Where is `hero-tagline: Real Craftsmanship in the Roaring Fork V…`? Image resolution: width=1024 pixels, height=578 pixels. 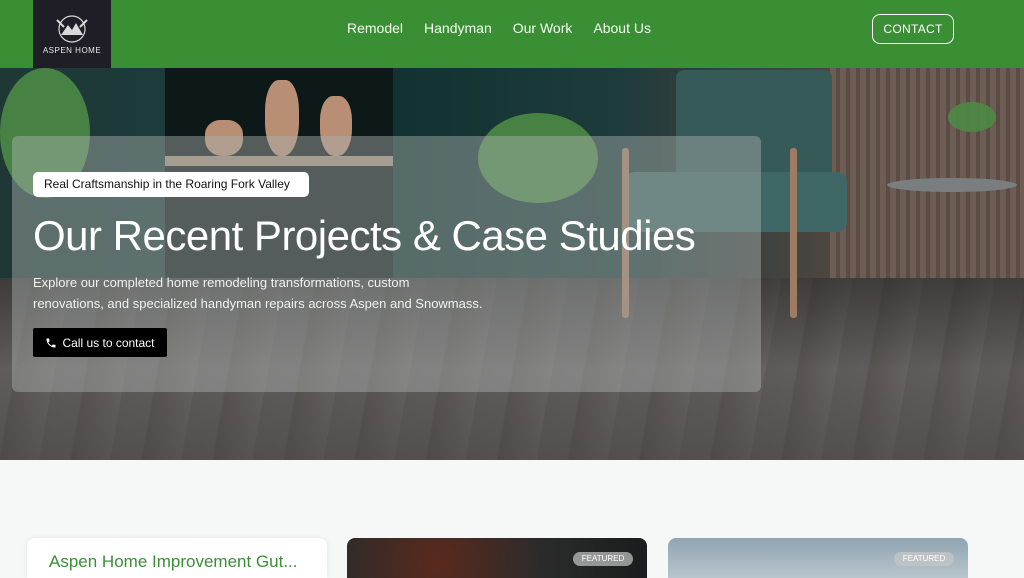 hero-tagline: Real Craftsmanship in the Roaring Fork V… is located at coordinates (171, 184).